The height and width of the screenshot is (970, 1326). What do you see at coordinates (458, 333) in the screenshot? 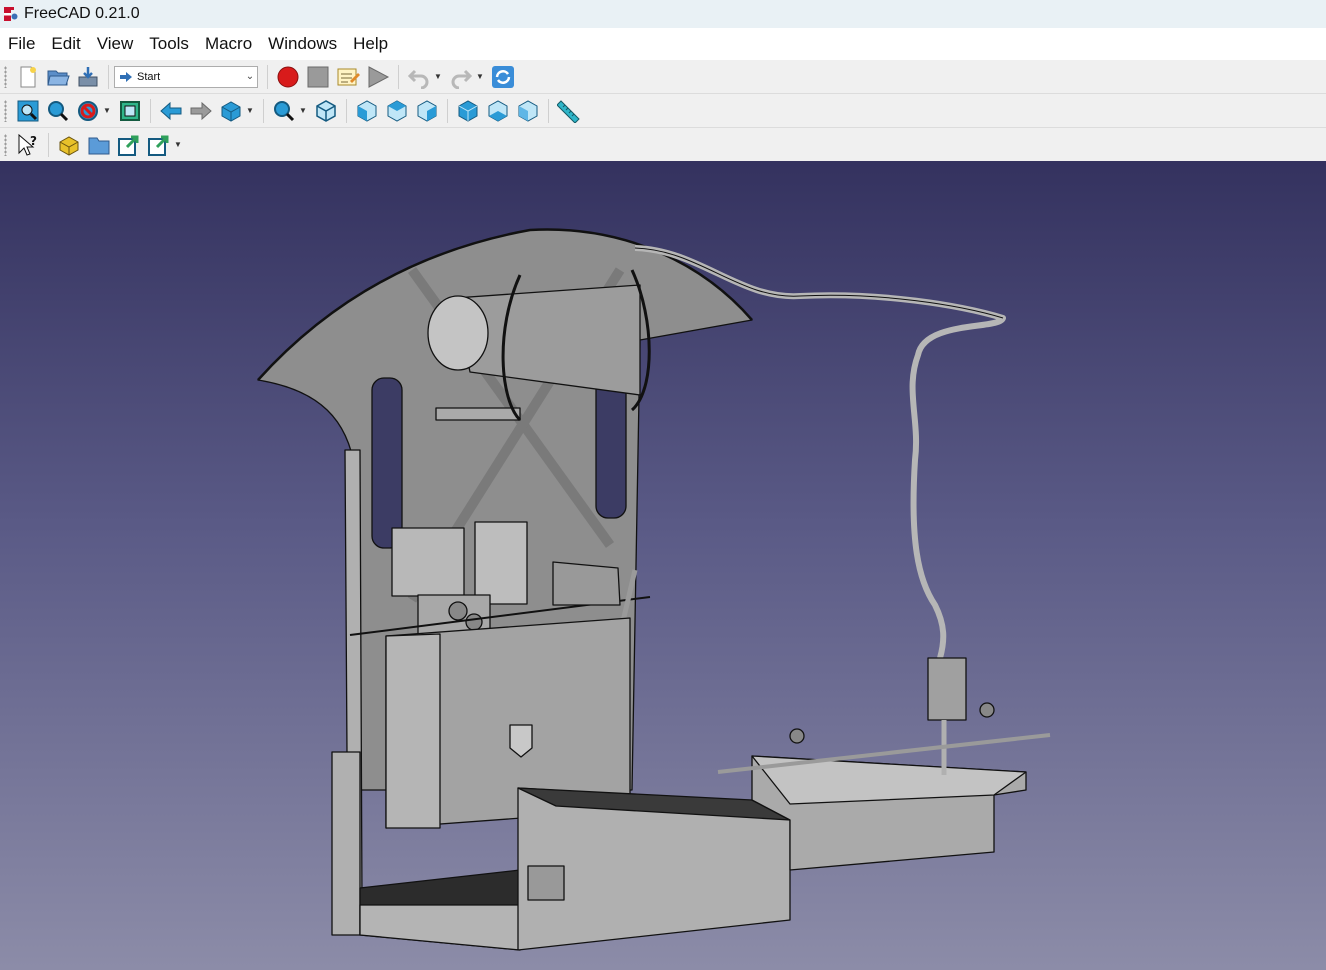
I see `cab-tank-end` at bounding box center [458, 333].